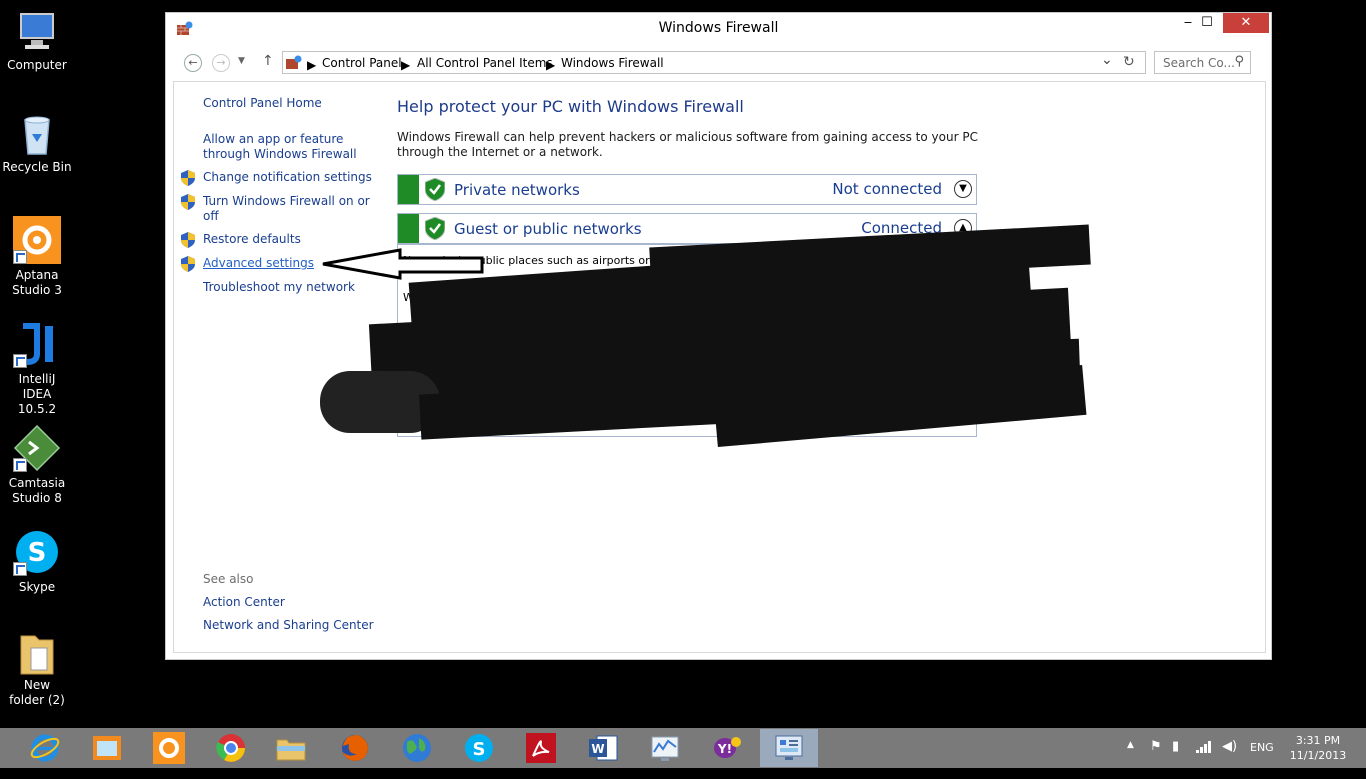  Describe the element at coordinates (221, 63) in the screenshot. I see `forward-button: →` at that location.